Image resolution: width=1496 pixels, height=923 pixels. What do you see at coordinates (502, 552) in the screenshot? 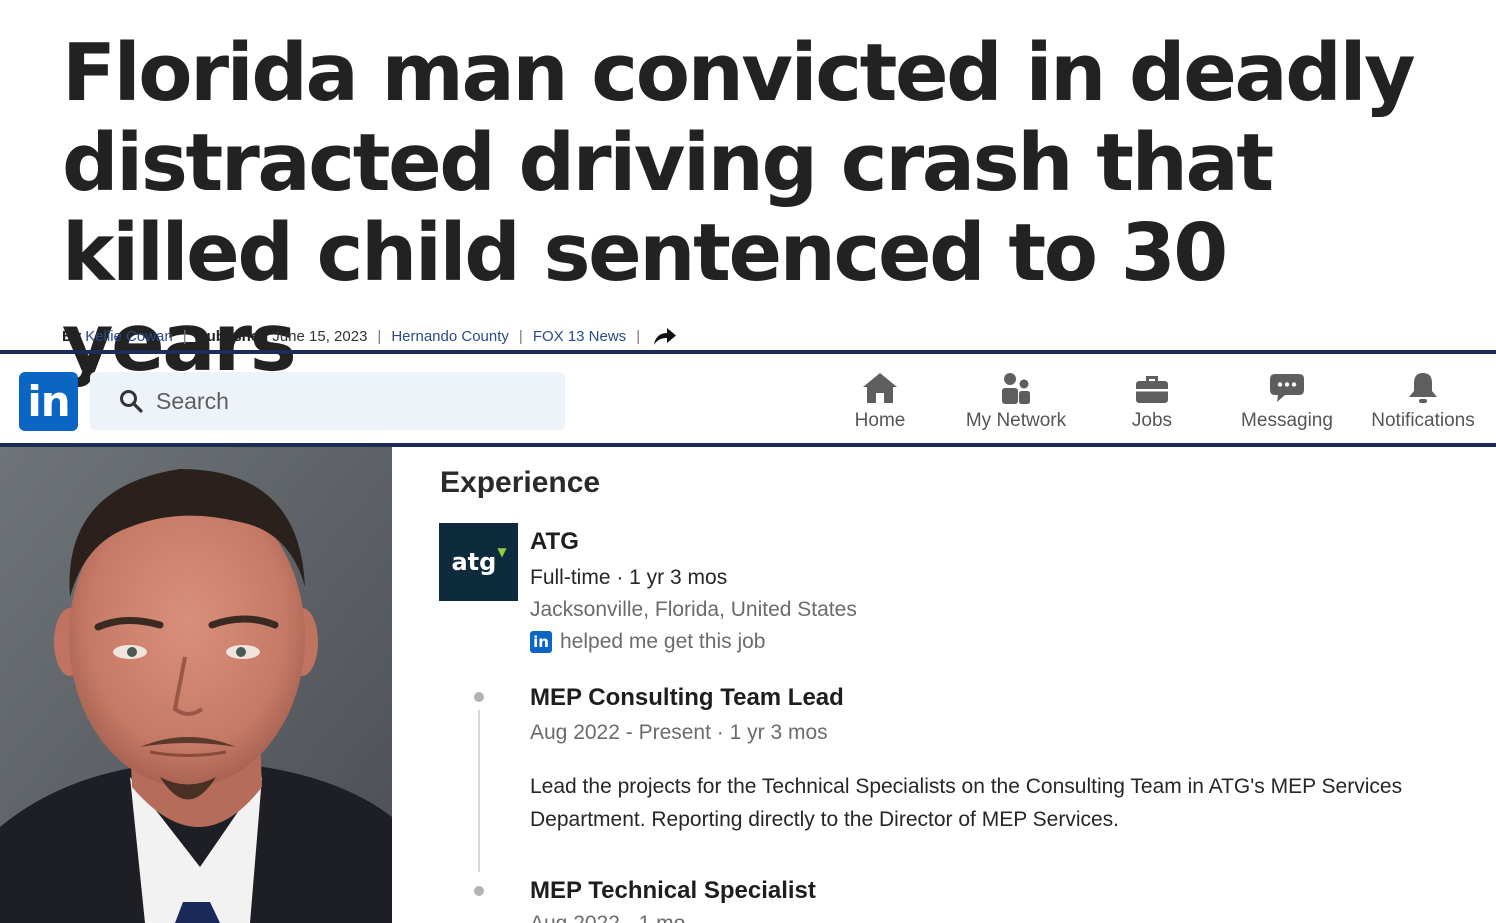
I see `atg-logo-mark: ▼` at bounding box center [502, 552].